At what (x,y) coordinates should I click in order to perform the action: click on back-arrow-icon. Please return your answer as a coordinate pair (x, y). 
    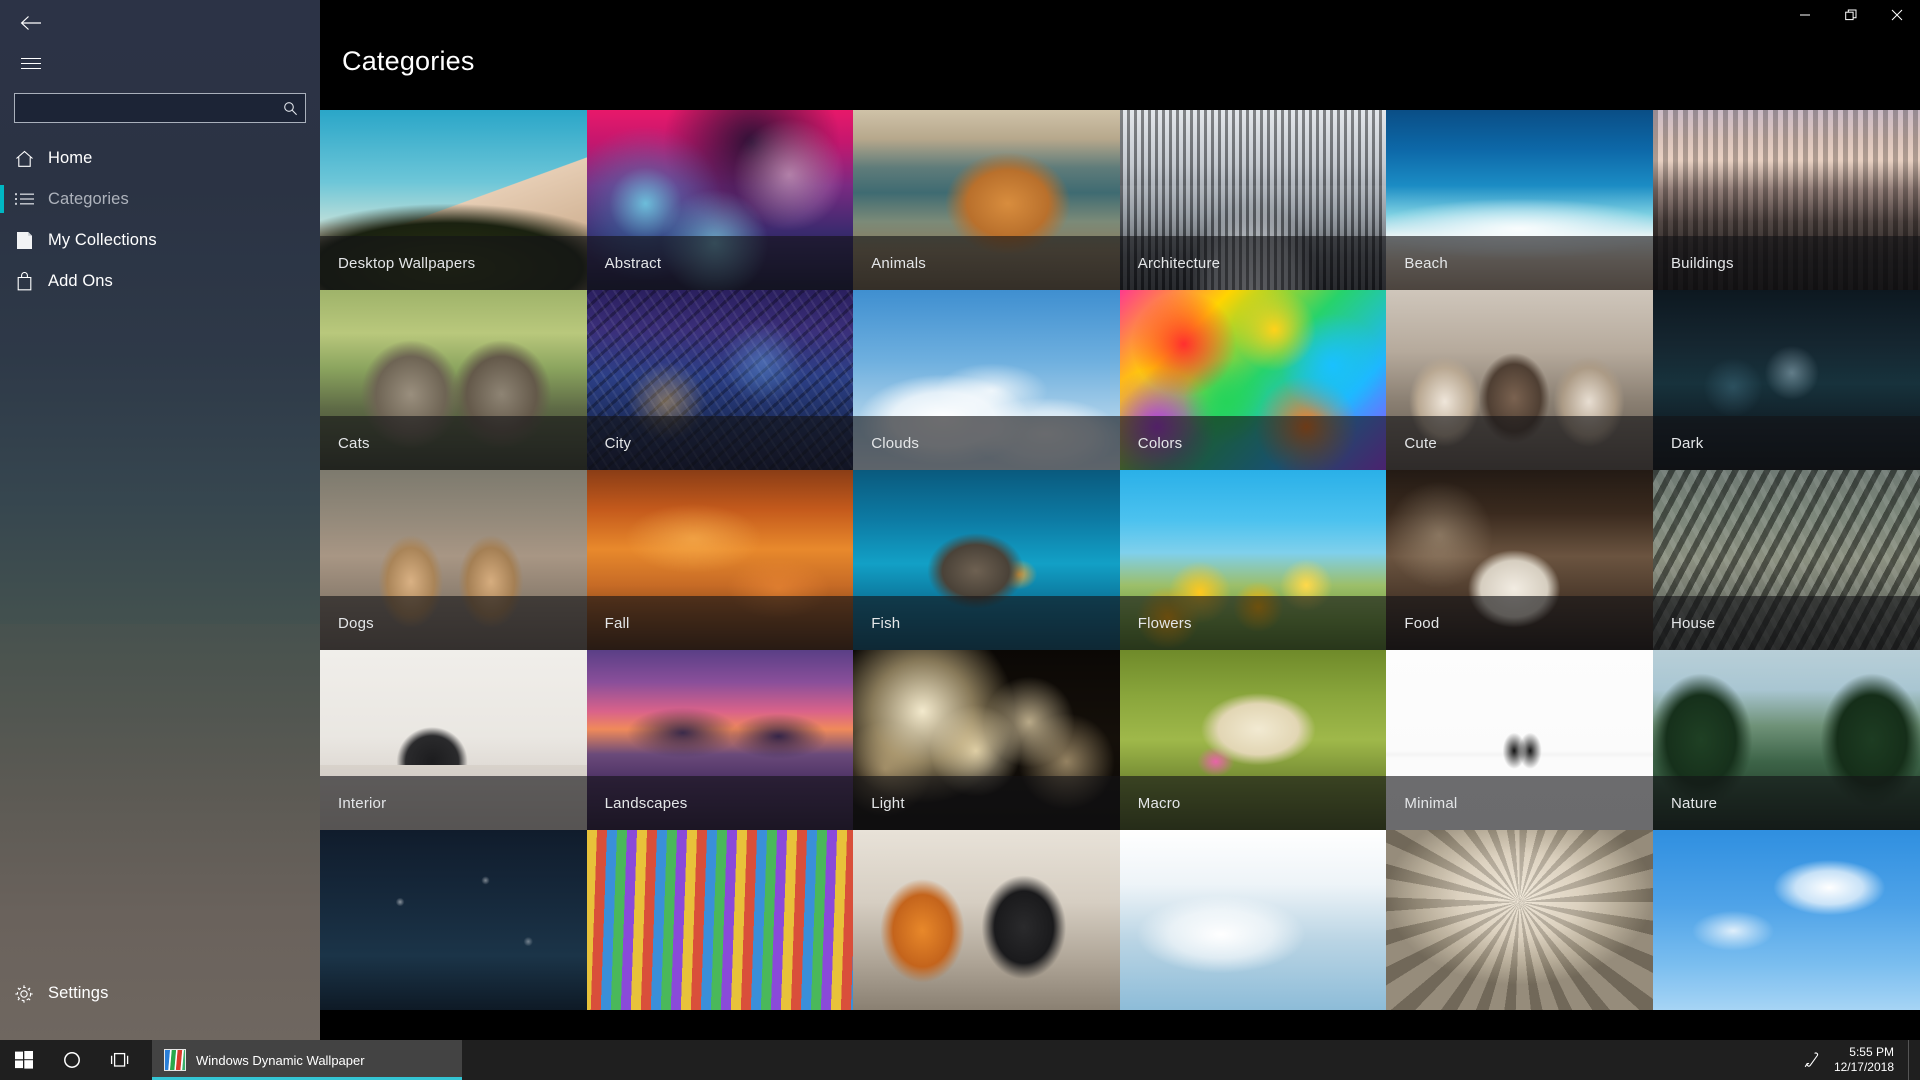
    Looking at the image, I should click on (30, 23).